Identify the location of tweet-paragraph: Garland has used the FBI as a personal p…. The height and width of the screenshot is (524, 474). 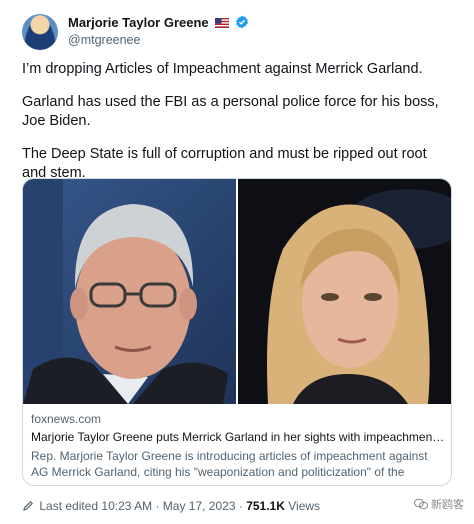
(230, 111).